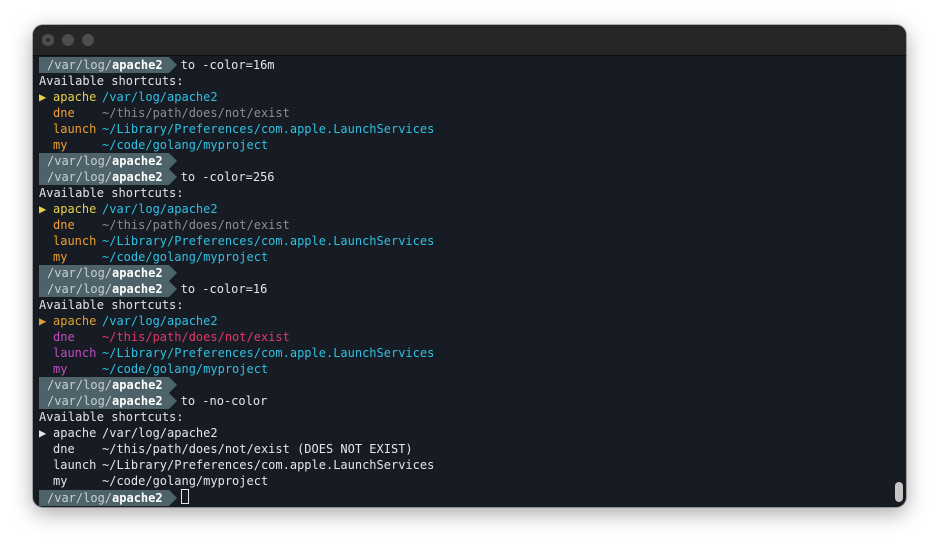  What do you see at coordinates (464, 177) in the screenshot?
I see `prompt-line: /var/log/apache2 to -color=256` at bounding box center [464, 177].